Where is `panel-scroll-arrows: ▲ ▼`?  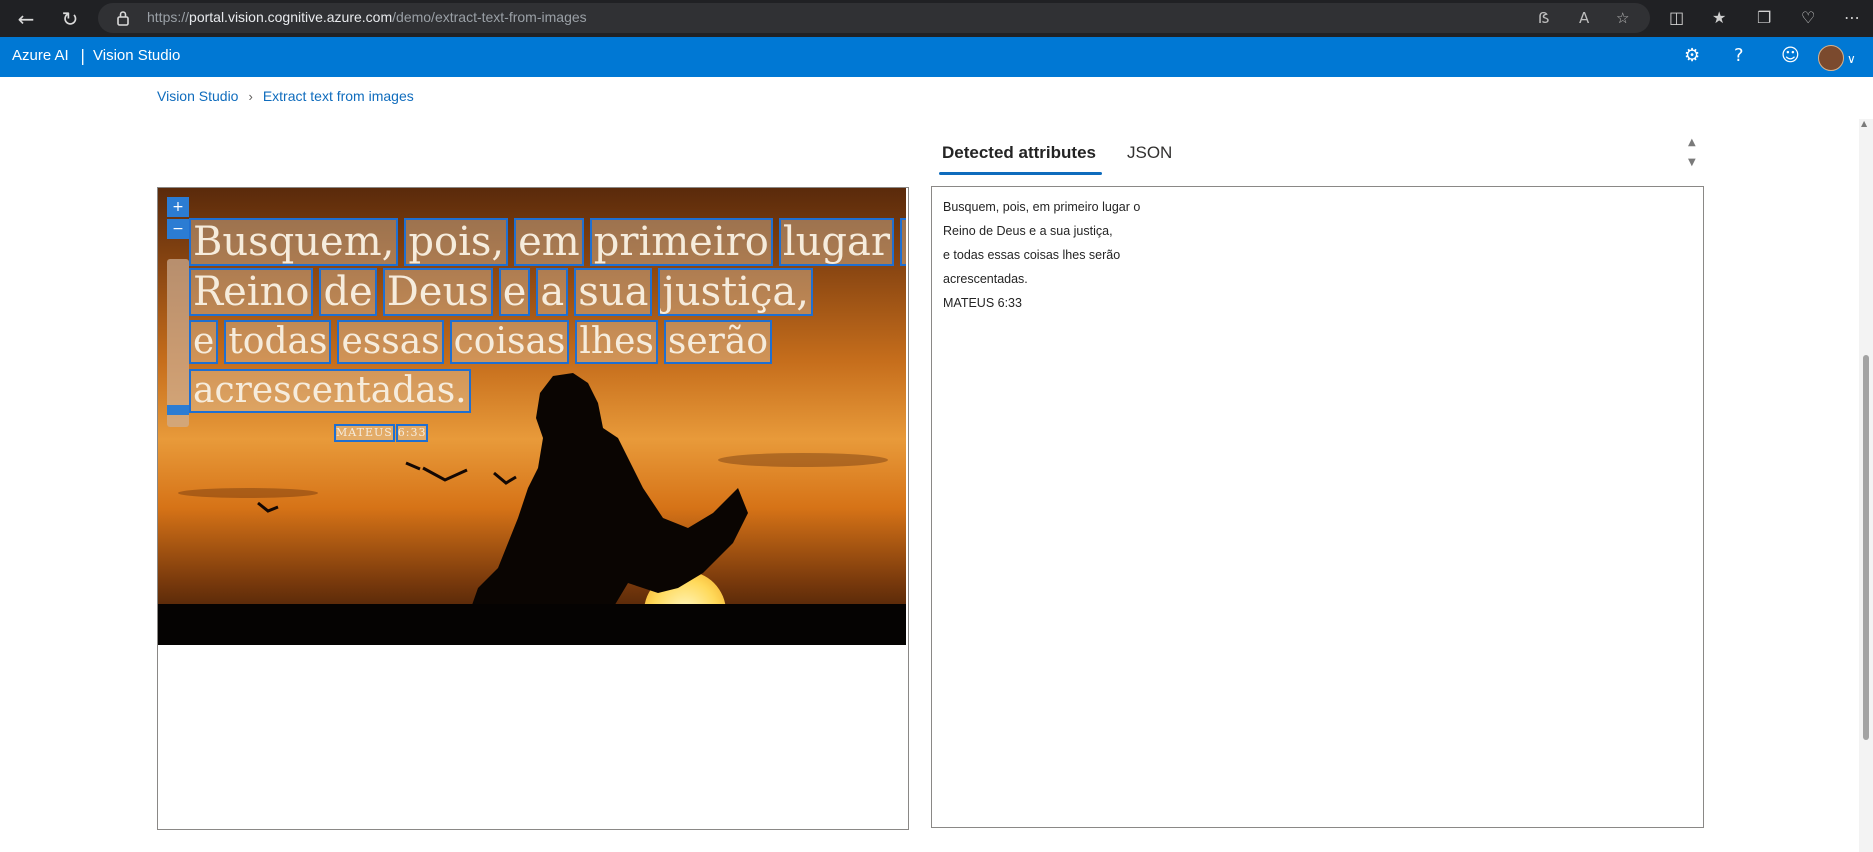 panel-scroll-arrows: ▲ ▼ is located at coordinates (1692, 153).